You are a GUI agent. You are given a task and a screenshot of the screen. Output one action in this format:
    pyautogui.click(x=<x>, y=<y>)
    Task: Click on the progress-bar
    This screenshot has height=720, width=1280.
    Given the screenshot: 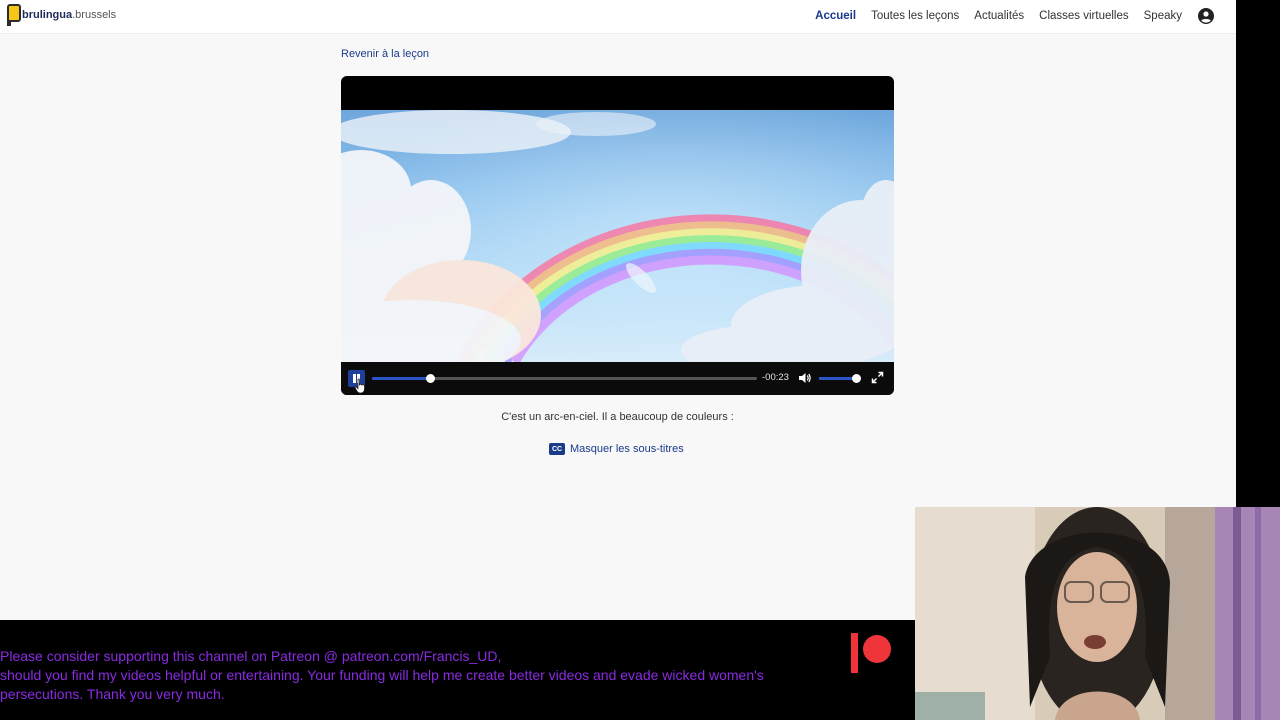 What is the action you would take?
    pyautogui.click(x=564, y=378)
    